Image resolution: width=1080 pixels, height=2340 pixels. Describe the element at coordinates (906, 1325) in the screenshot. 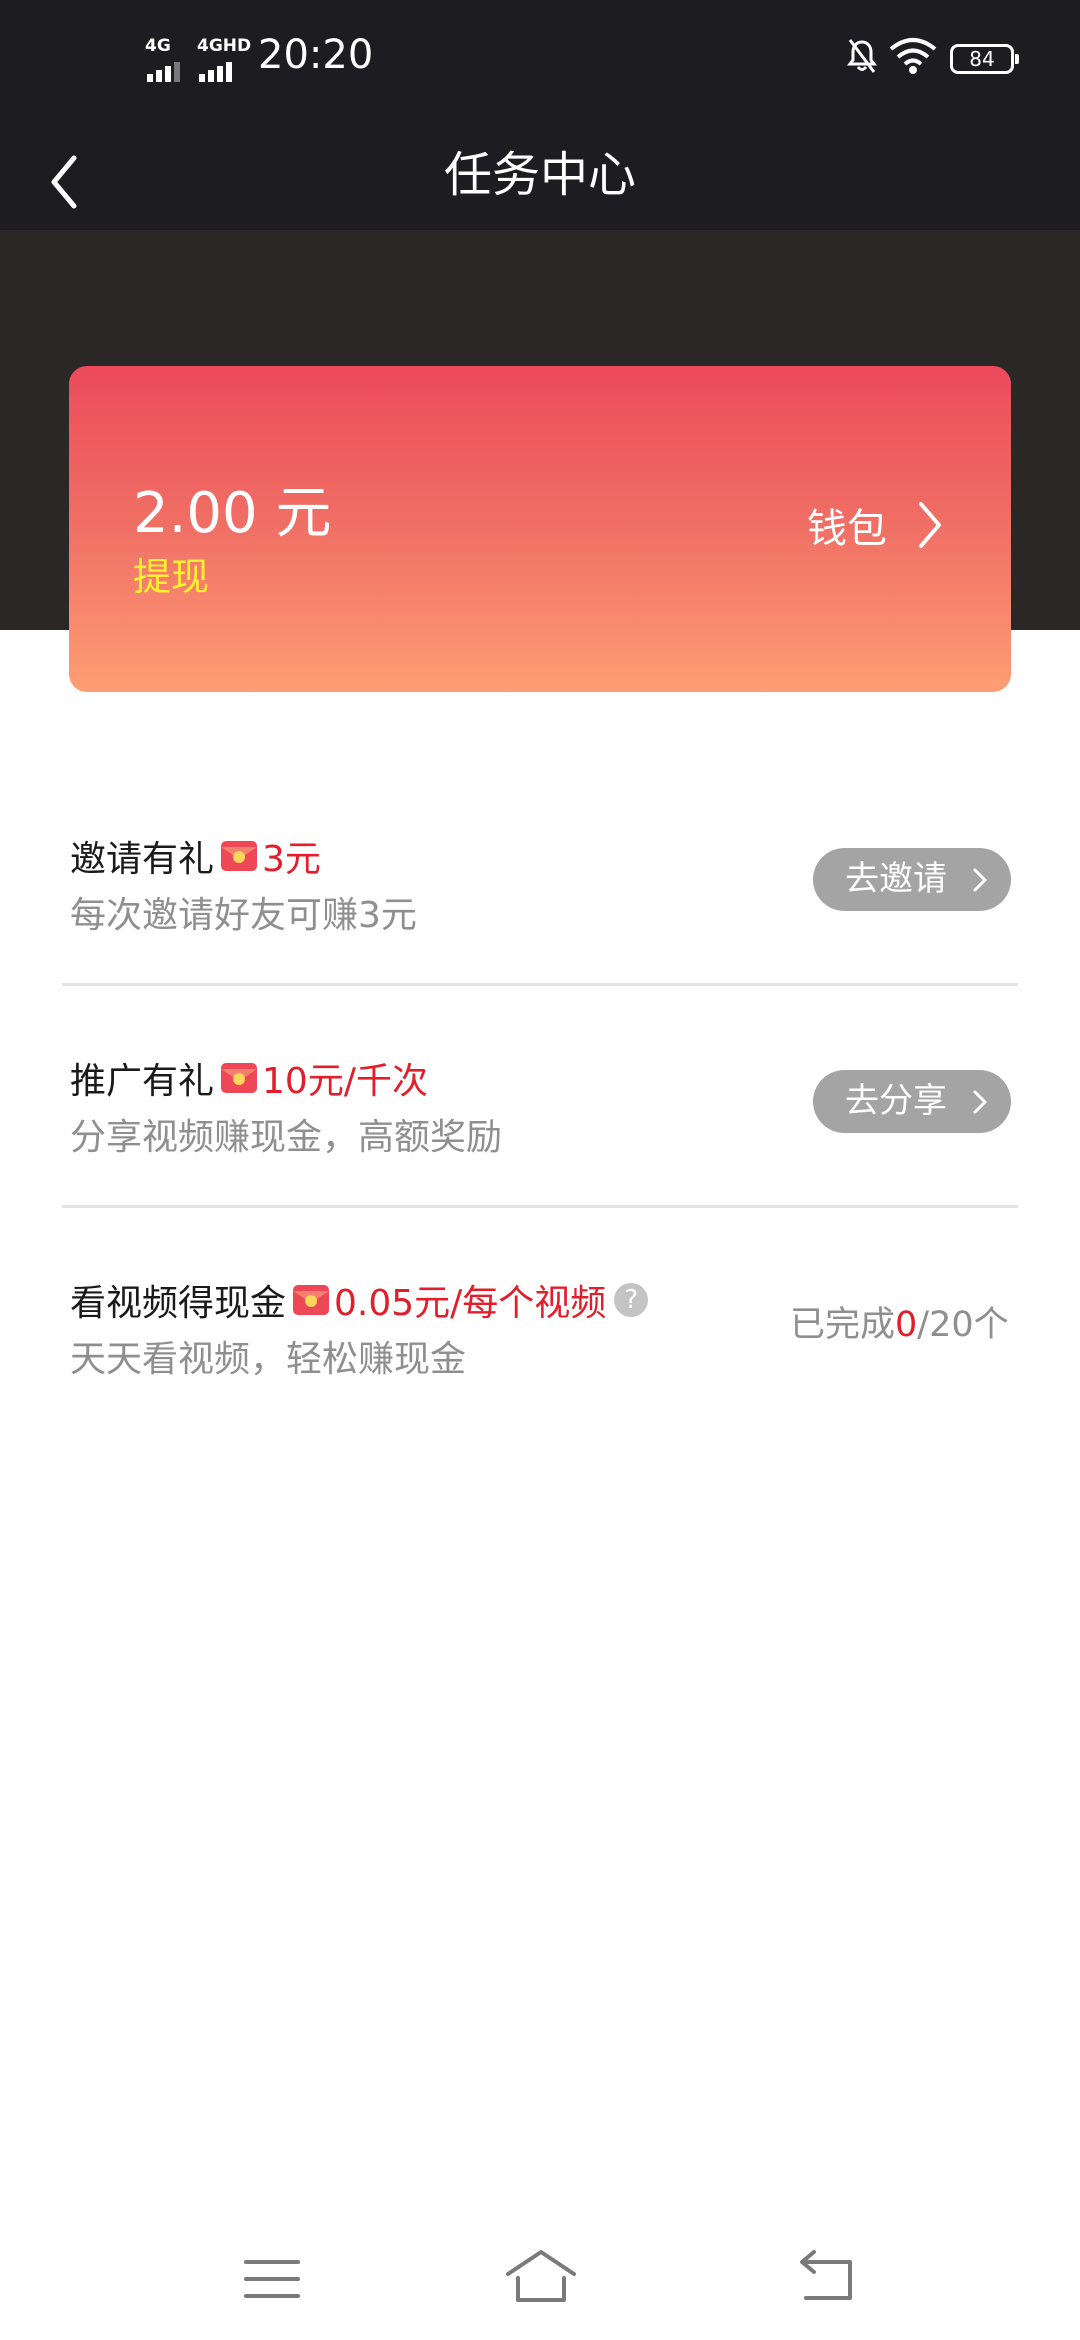

I see `progress-done: 0` at that location.